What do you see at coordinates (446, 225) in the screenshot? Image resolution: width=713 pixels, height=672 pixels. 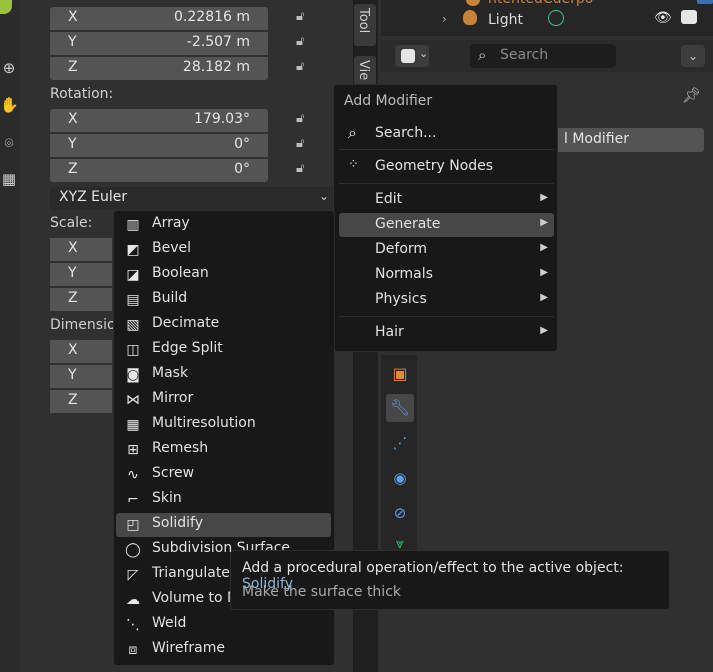 I see `menu-item-generate: Generate ▶` at bounding box center [446, 225].